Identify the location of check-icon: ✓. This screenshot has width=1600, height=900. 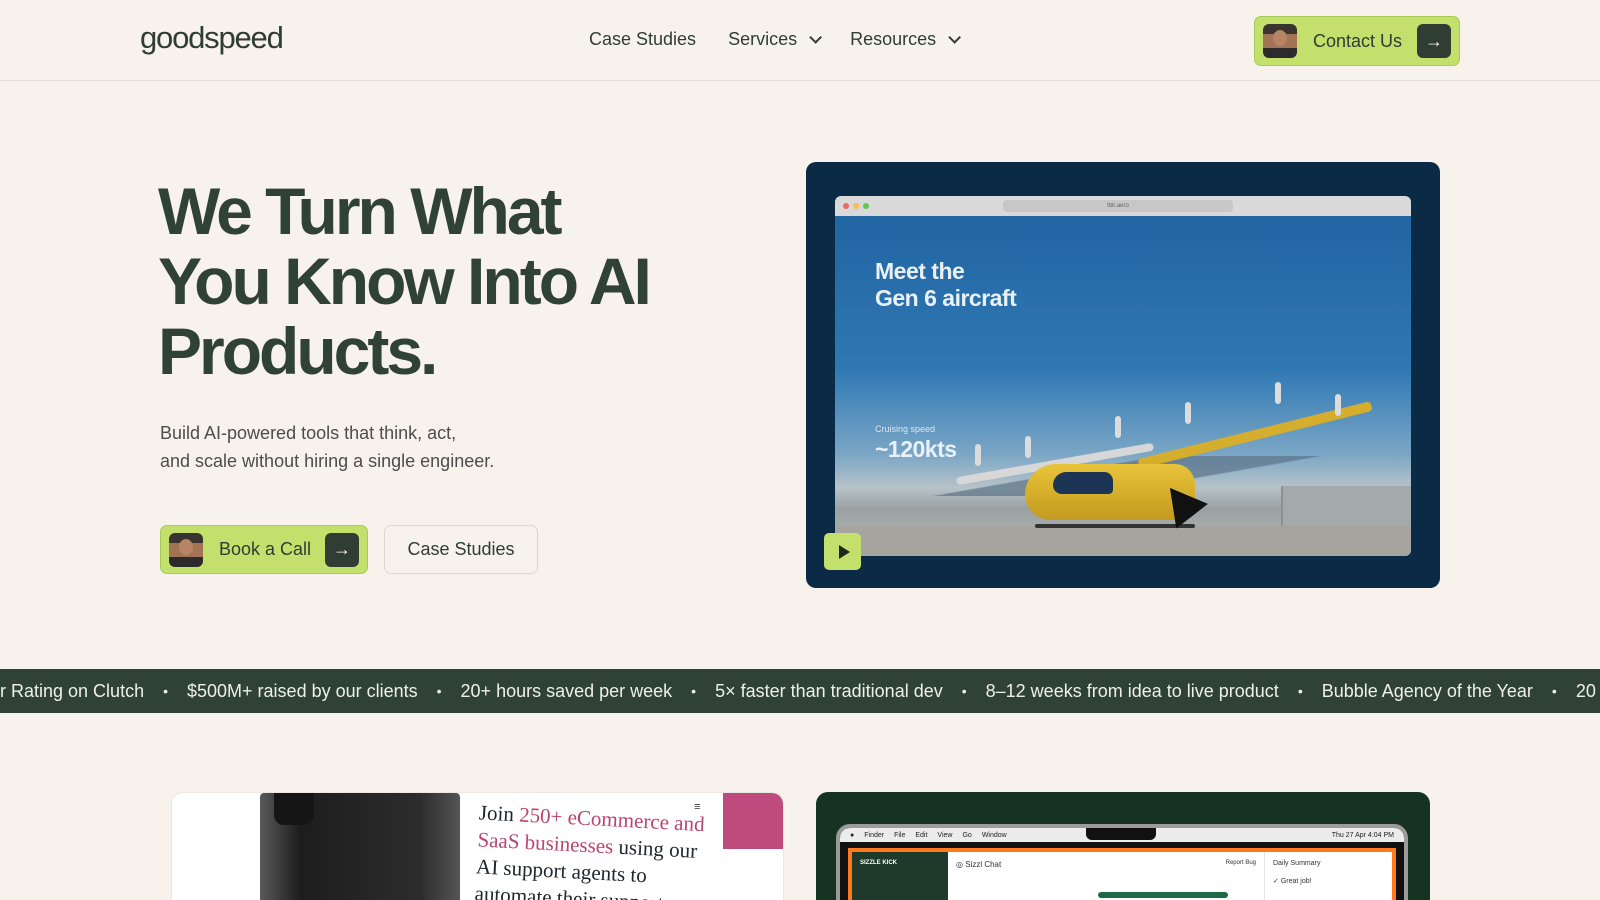
(1276, 881).